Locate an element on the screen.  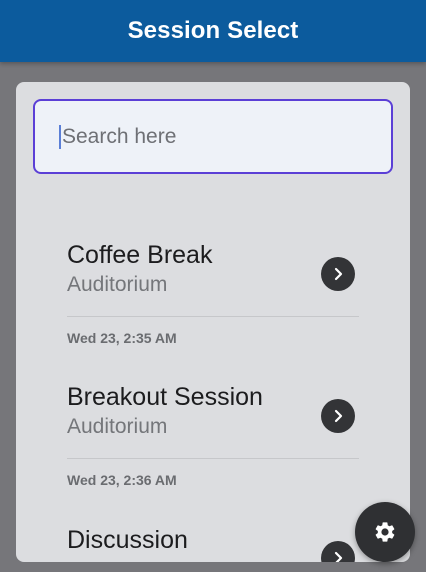
text-cursor is located at coordinates (60, 136).